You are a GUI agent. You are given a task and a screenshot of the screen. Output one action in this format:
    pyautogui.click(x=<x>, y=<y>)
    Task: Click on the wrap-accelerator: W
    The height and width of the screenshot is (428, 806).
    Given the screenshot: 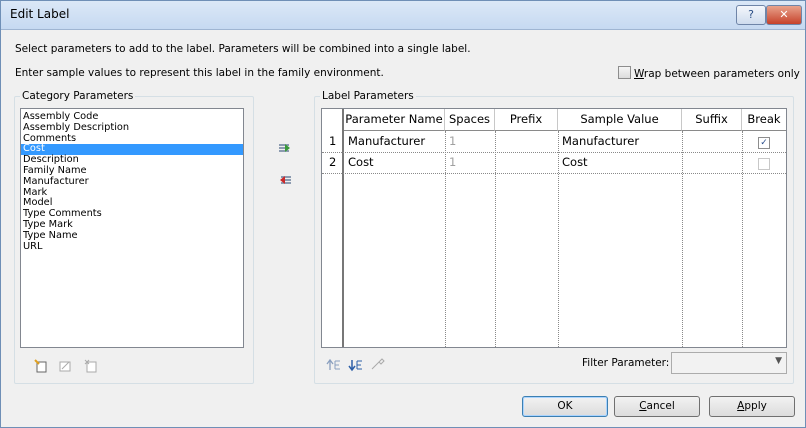 What is the action you would take?
    pyautogui.click(x=639, y=74)
    